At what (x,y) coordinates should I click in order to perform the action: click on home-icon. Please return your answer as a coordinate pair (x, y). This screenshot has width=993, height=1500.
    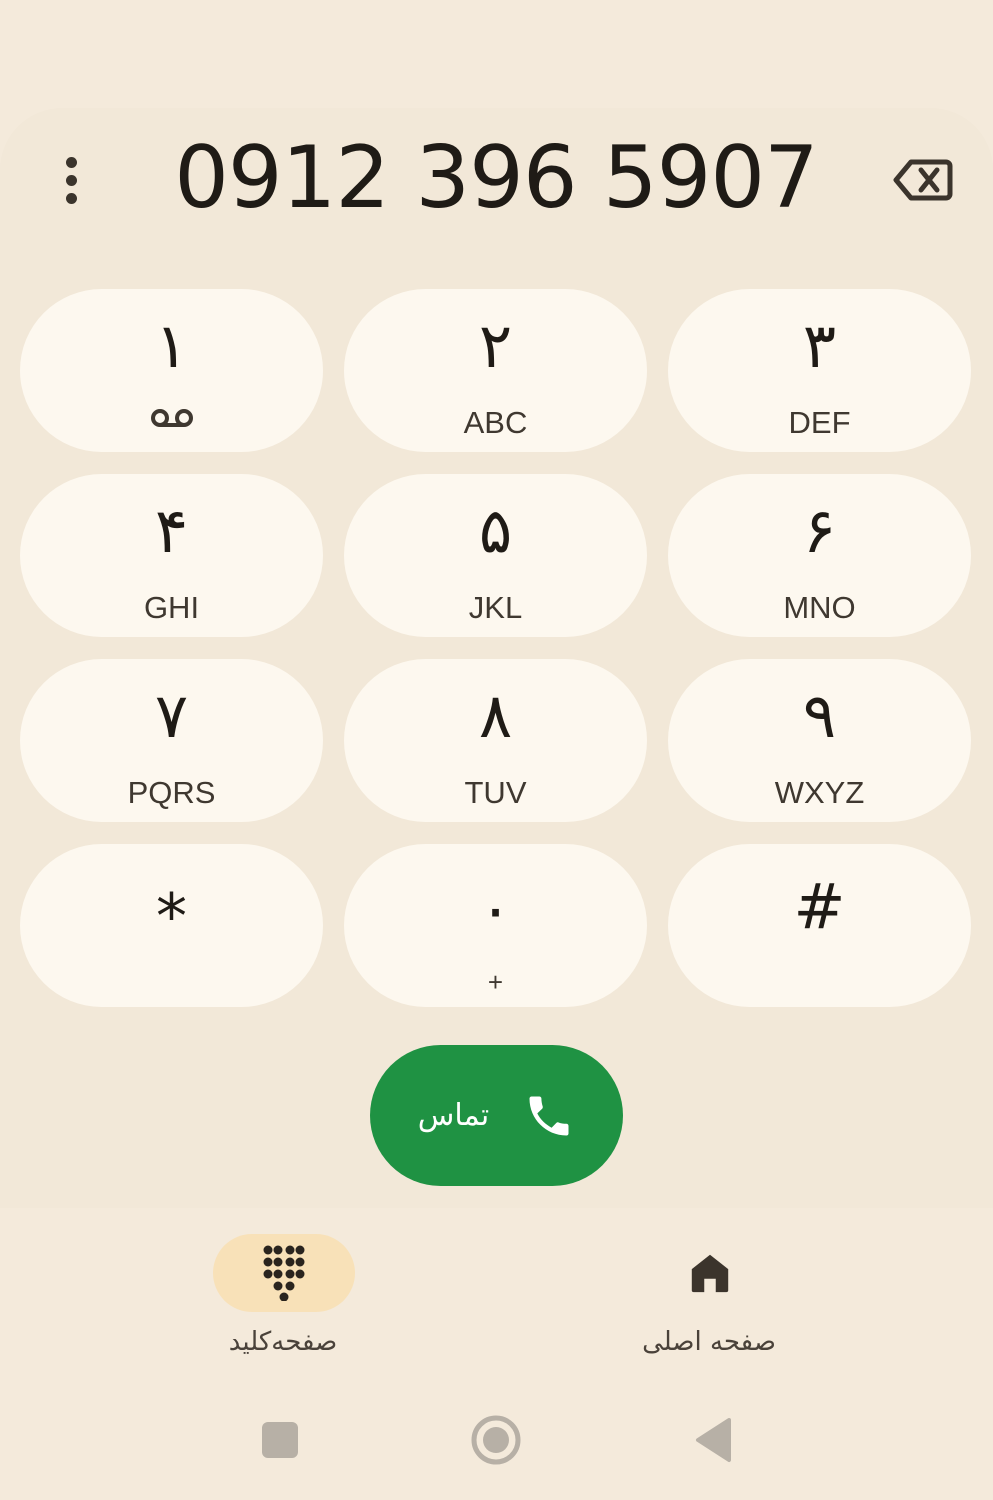
    Looking at the image, I should click on (710, 1273).